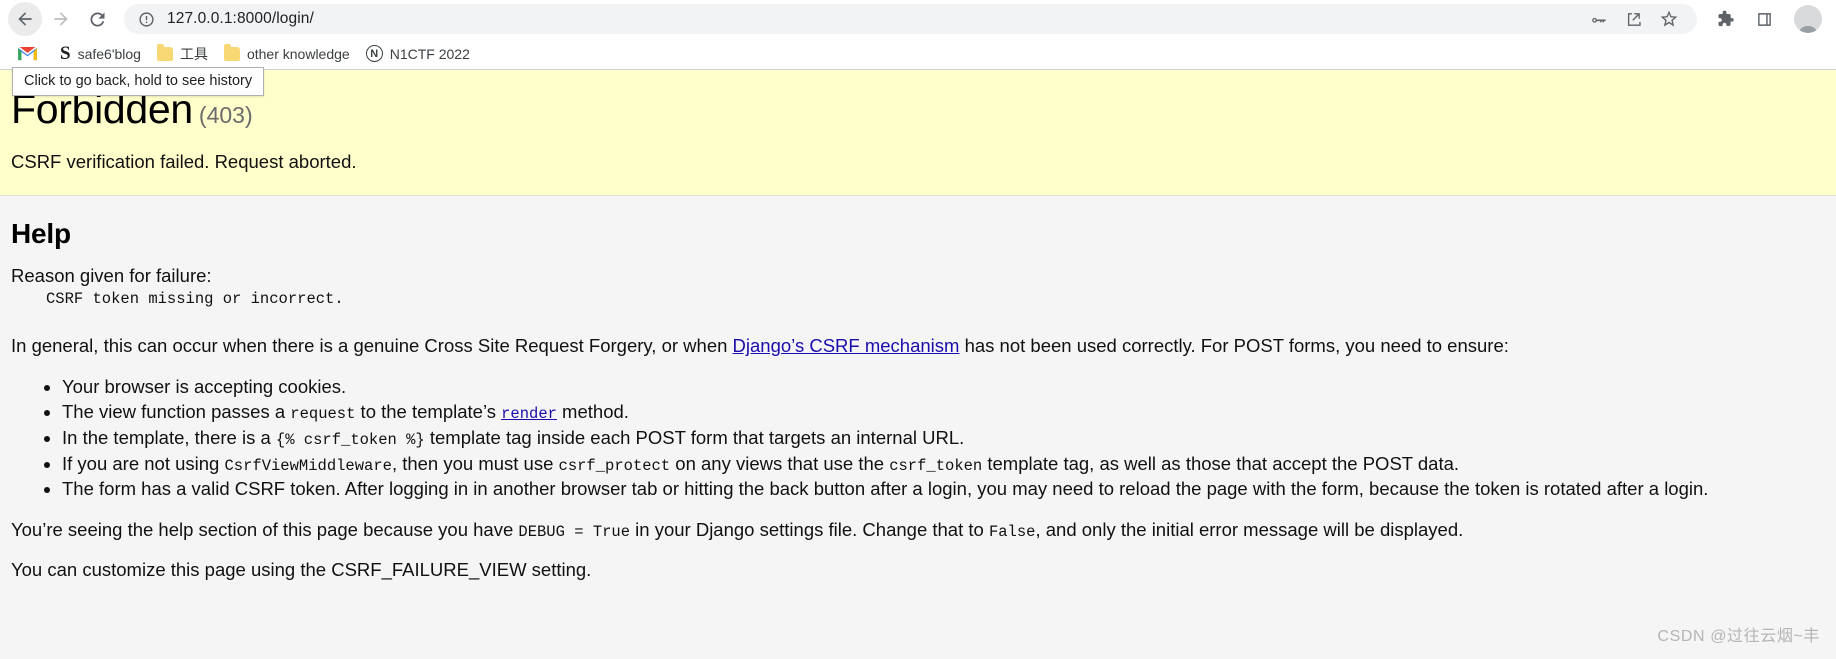 The image size is (1836, 659). Describe the element at coordinates (614, 465) in the screenshot. I see `code-csrf-protect: csrf_protect` at that location.